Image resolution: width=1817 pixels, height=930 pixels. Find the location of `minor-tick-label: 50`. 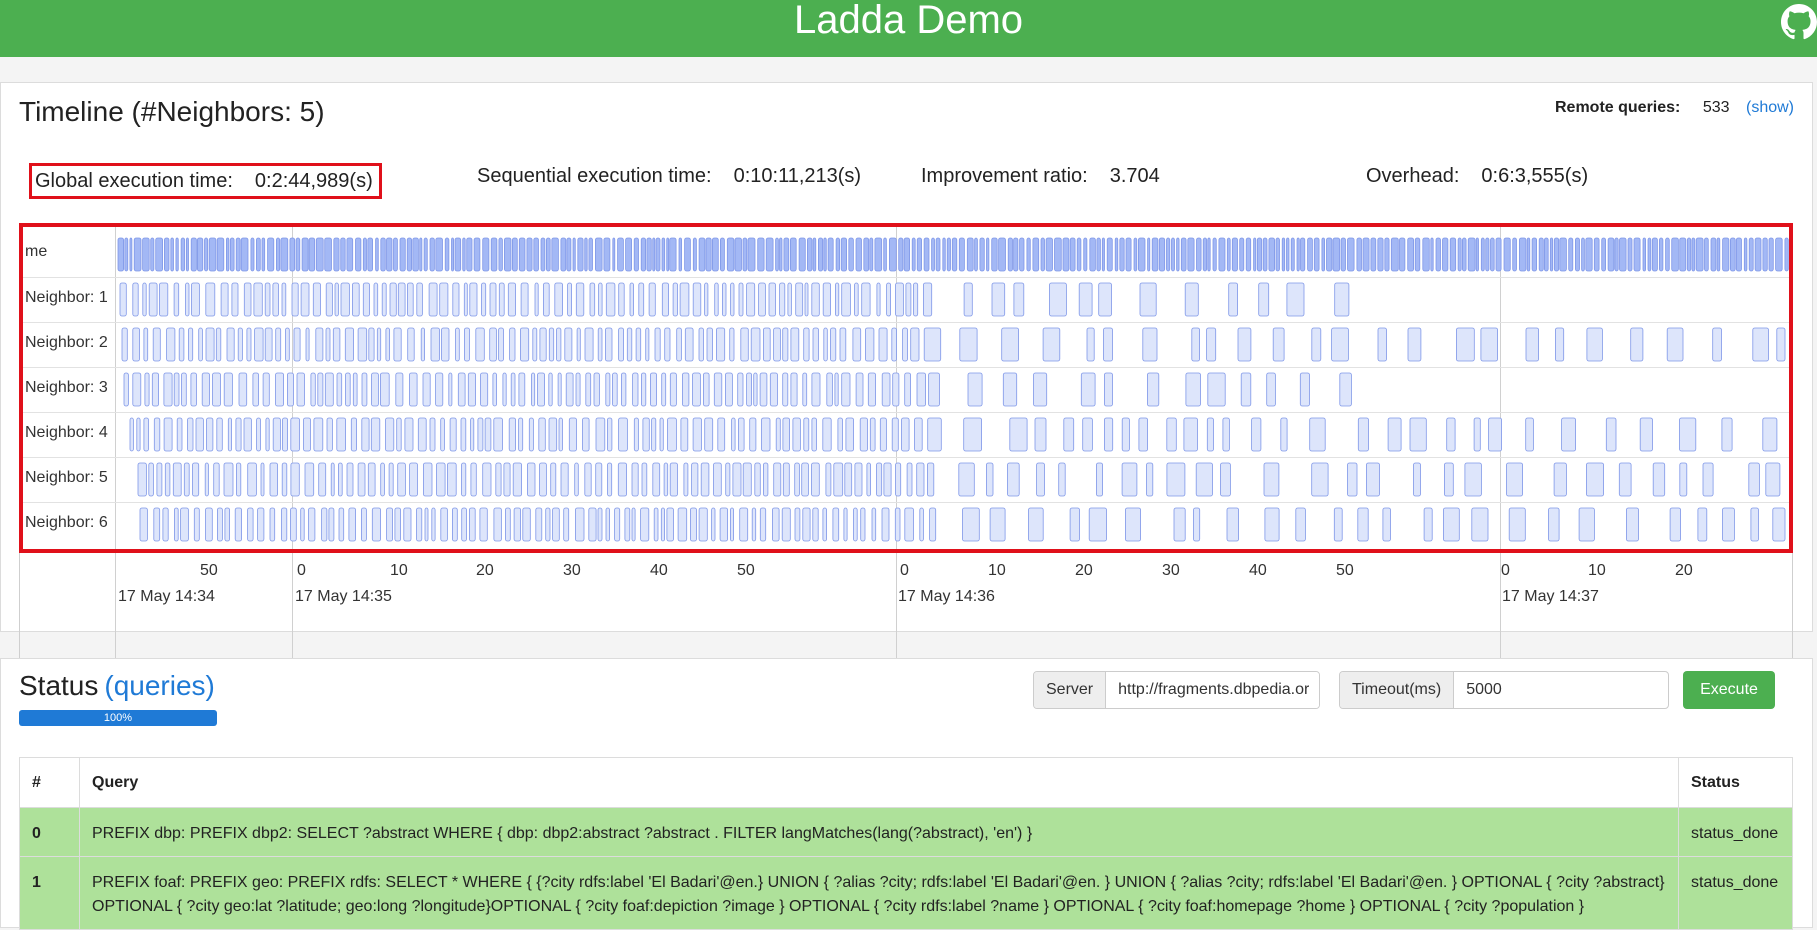

minor-tick-label: 50 is located at coordinates (746, 570).